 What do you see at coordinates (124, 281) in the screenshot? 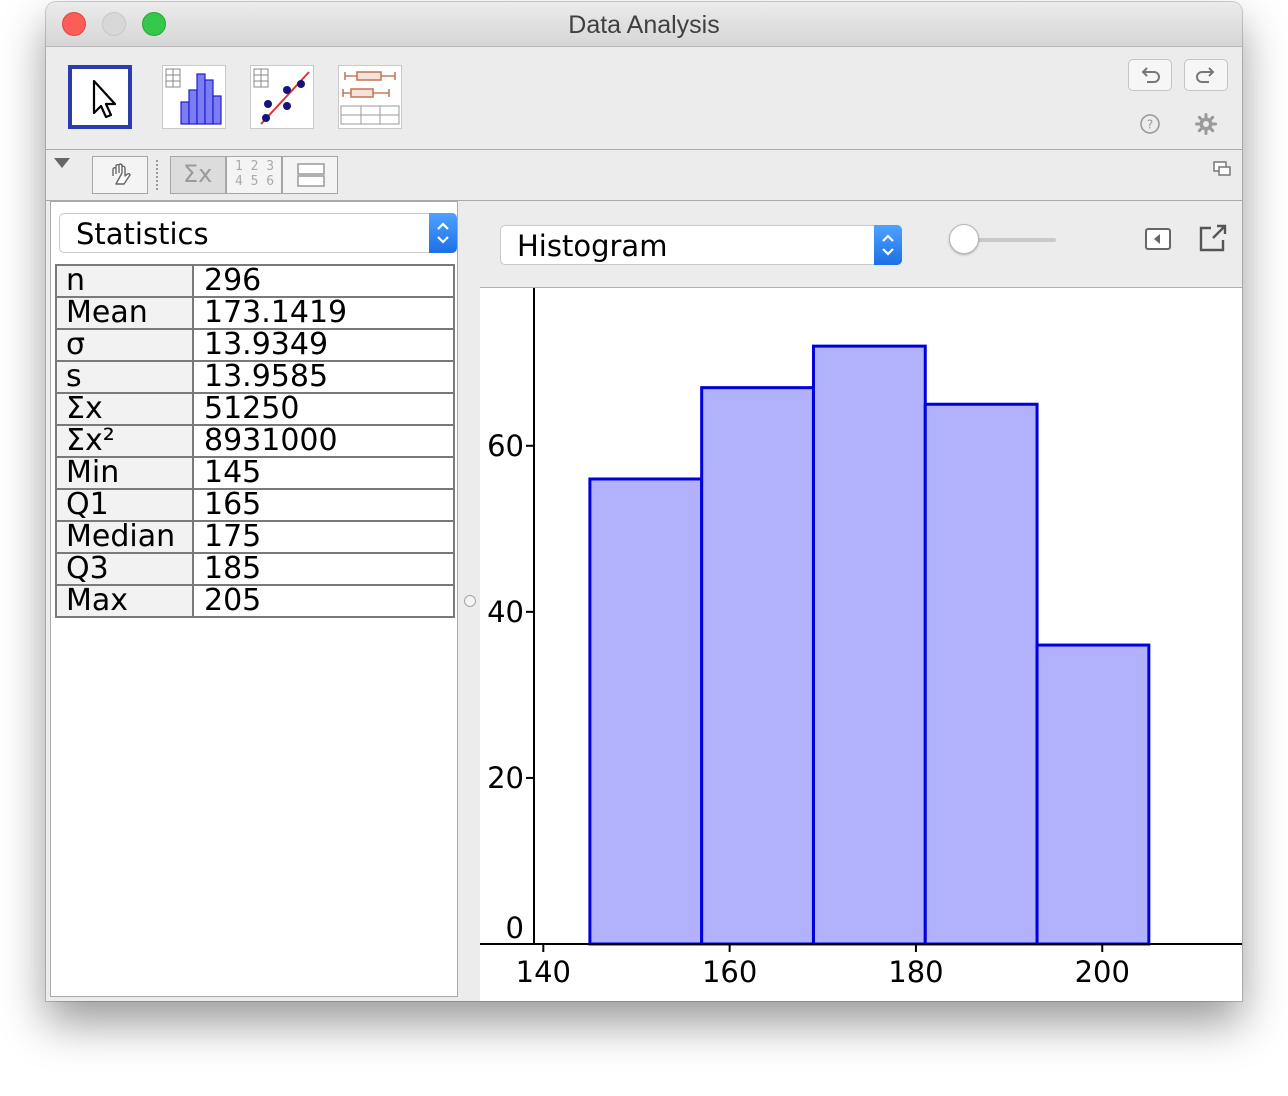
I see `statistic-name: n` at bounding box center [124, 281].